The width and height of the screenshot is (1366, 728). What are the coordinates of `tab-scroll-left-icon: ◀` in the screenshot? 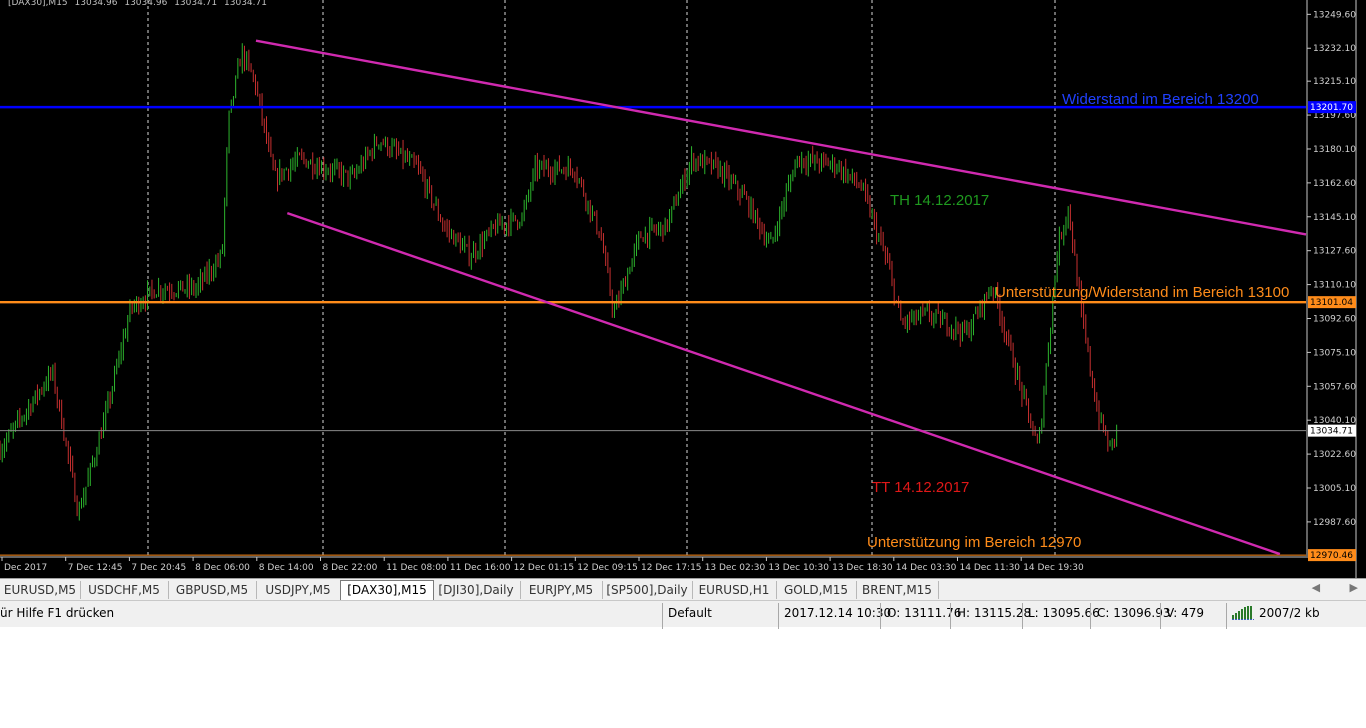 It's located at (1316, 587).